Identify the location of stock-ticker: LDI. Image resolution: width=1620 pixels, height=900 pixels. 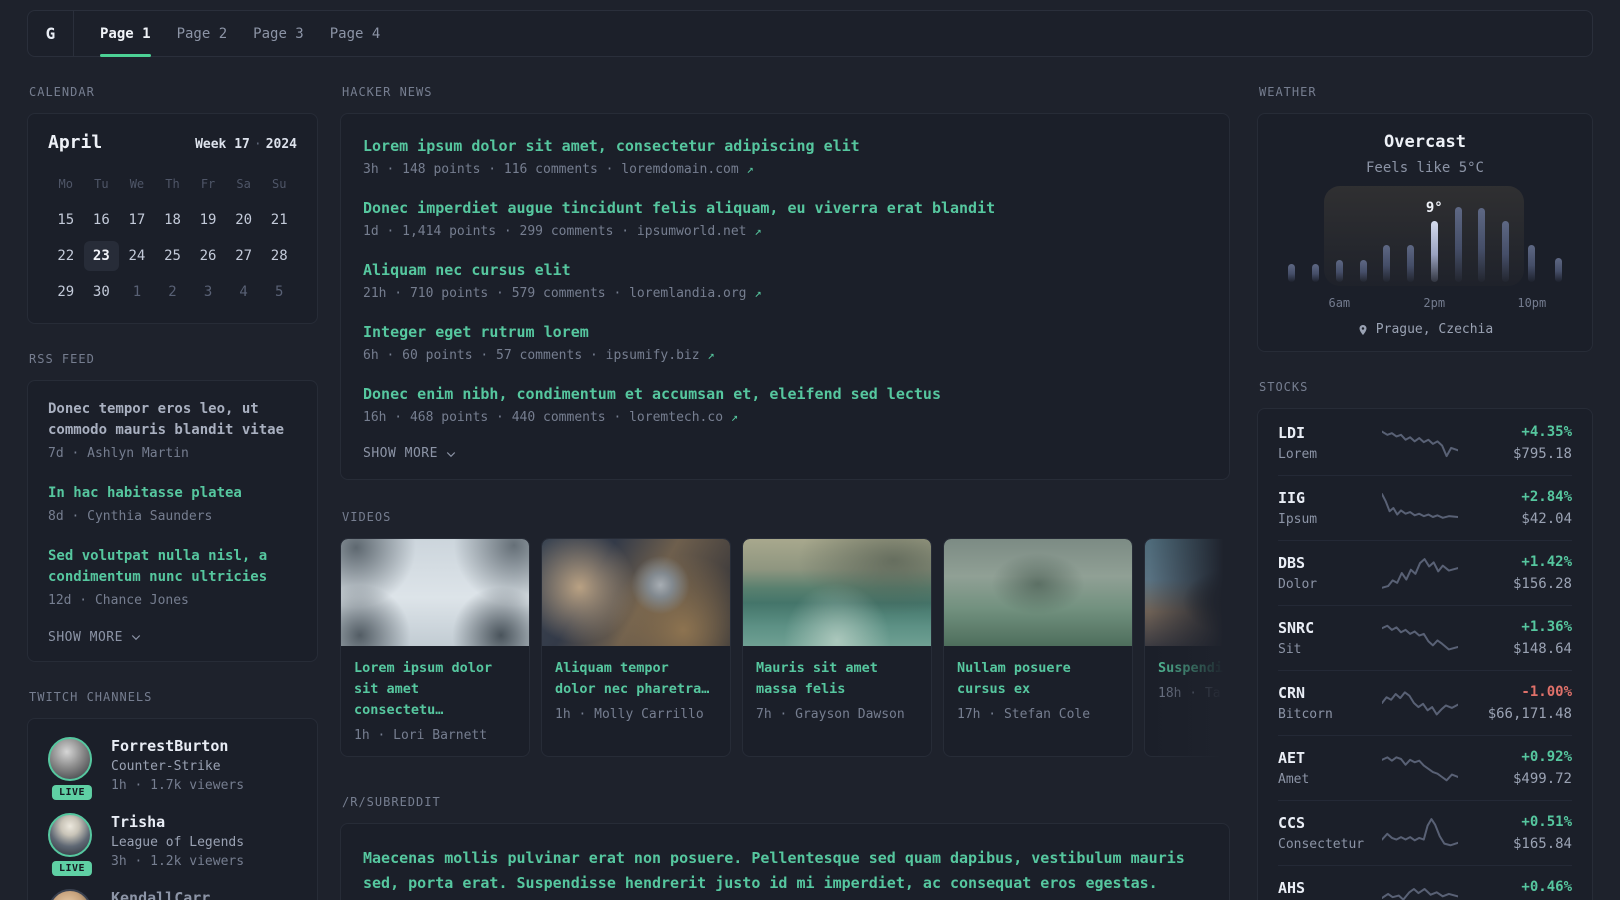
(1329, 433).